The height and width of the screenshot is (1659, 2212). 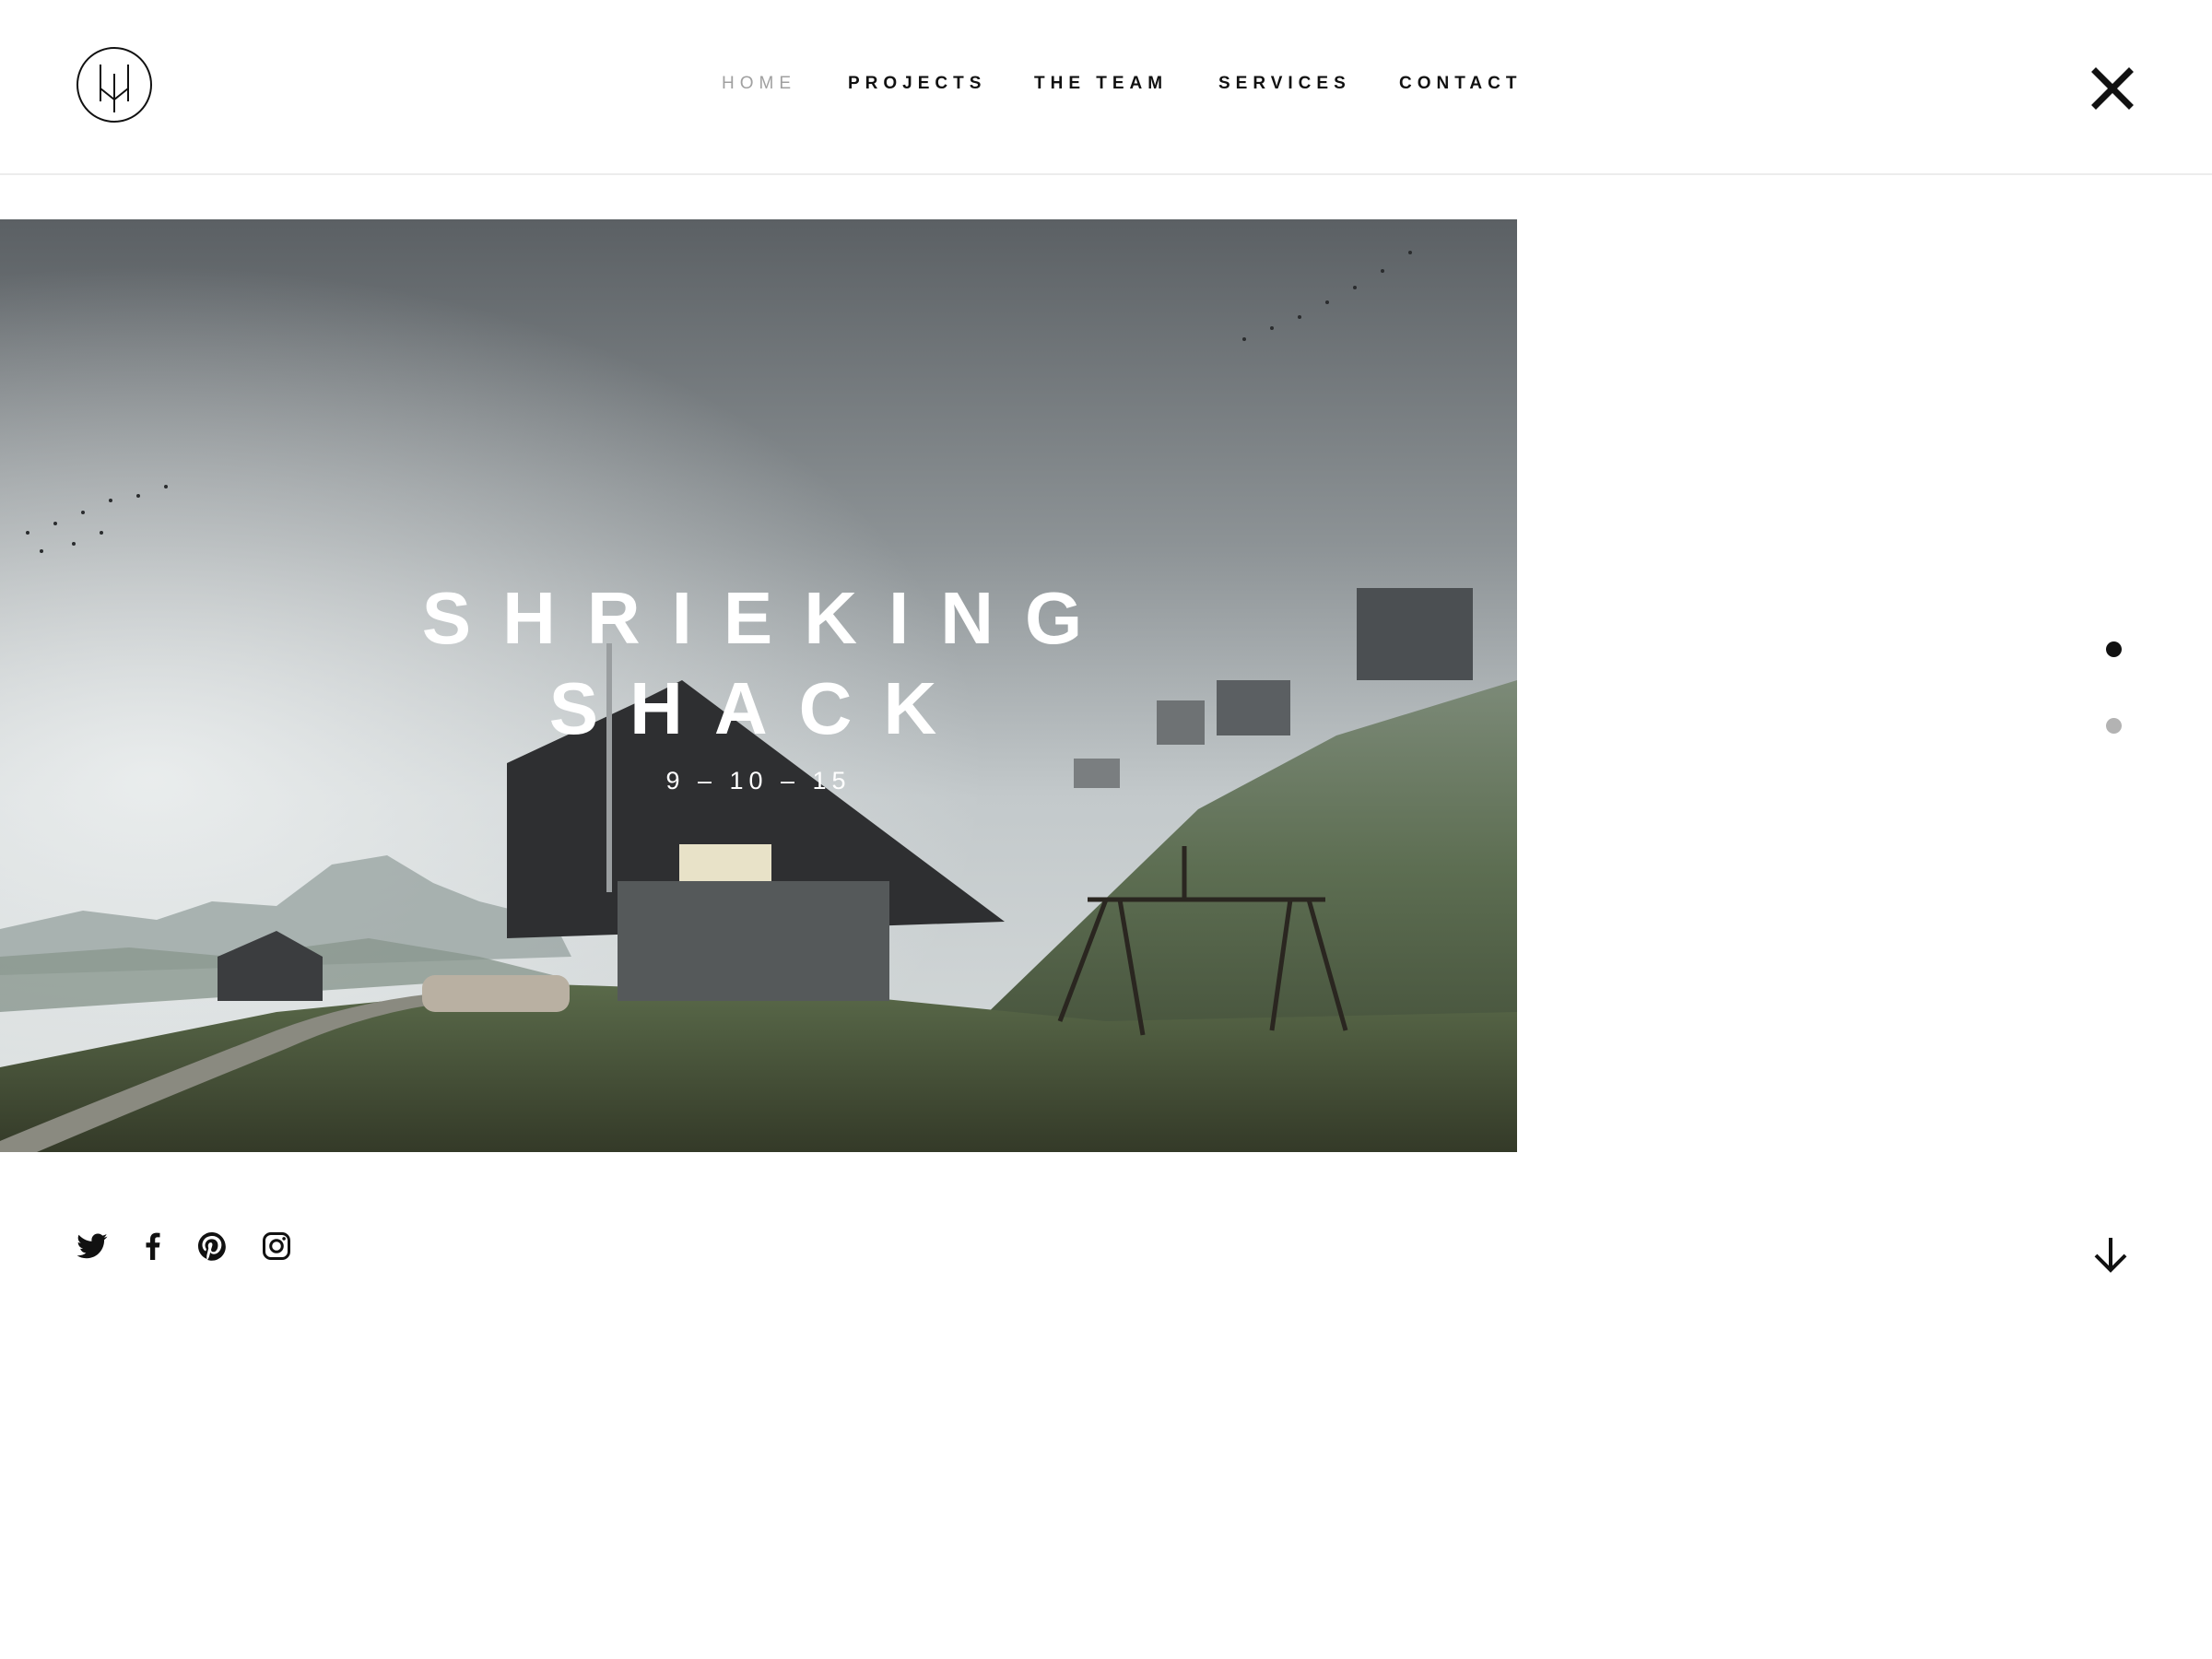 I want to click on site-header: HOME PROJECTS THE TEAM SERVICES CONTACT, so click(x=1106, y=87).